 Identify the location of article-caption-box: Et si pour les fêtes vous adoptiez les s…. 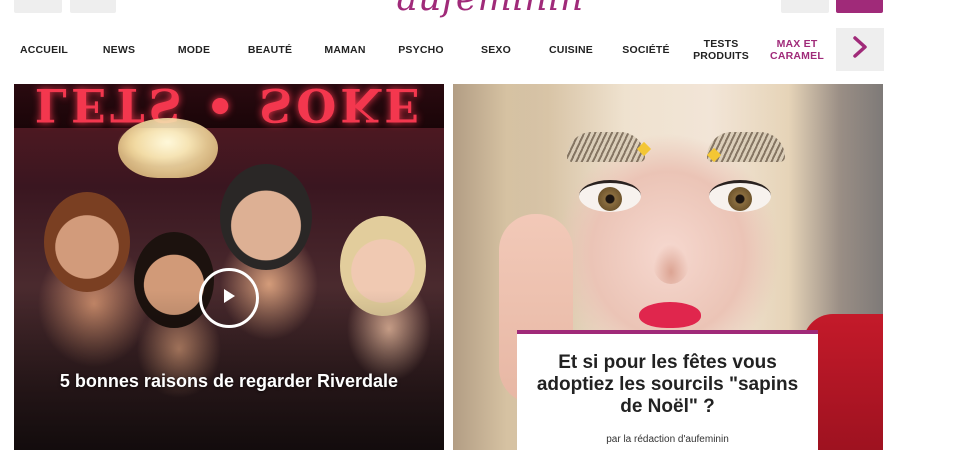
(667, 390).